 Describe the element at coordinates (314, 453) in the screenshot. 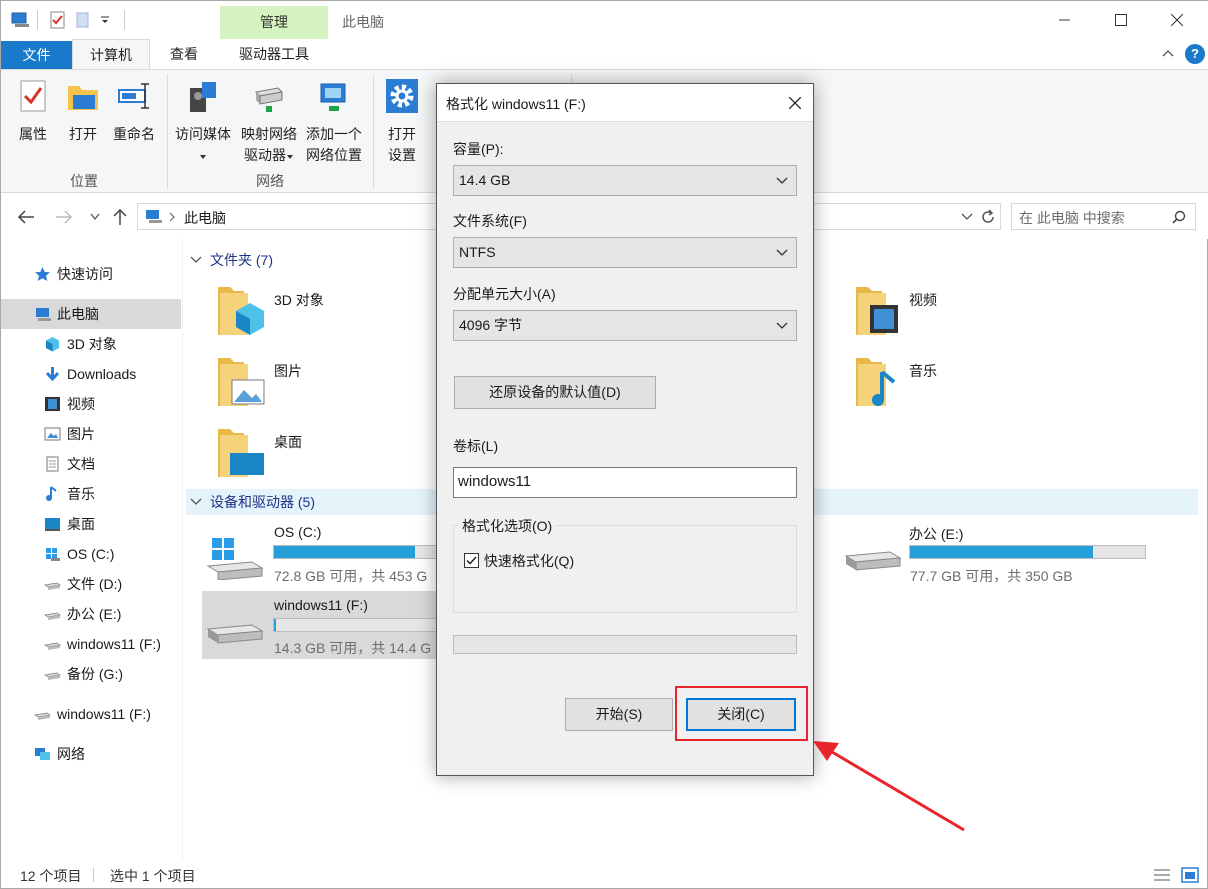

I see `folder-desktop: 桌面` at that location.